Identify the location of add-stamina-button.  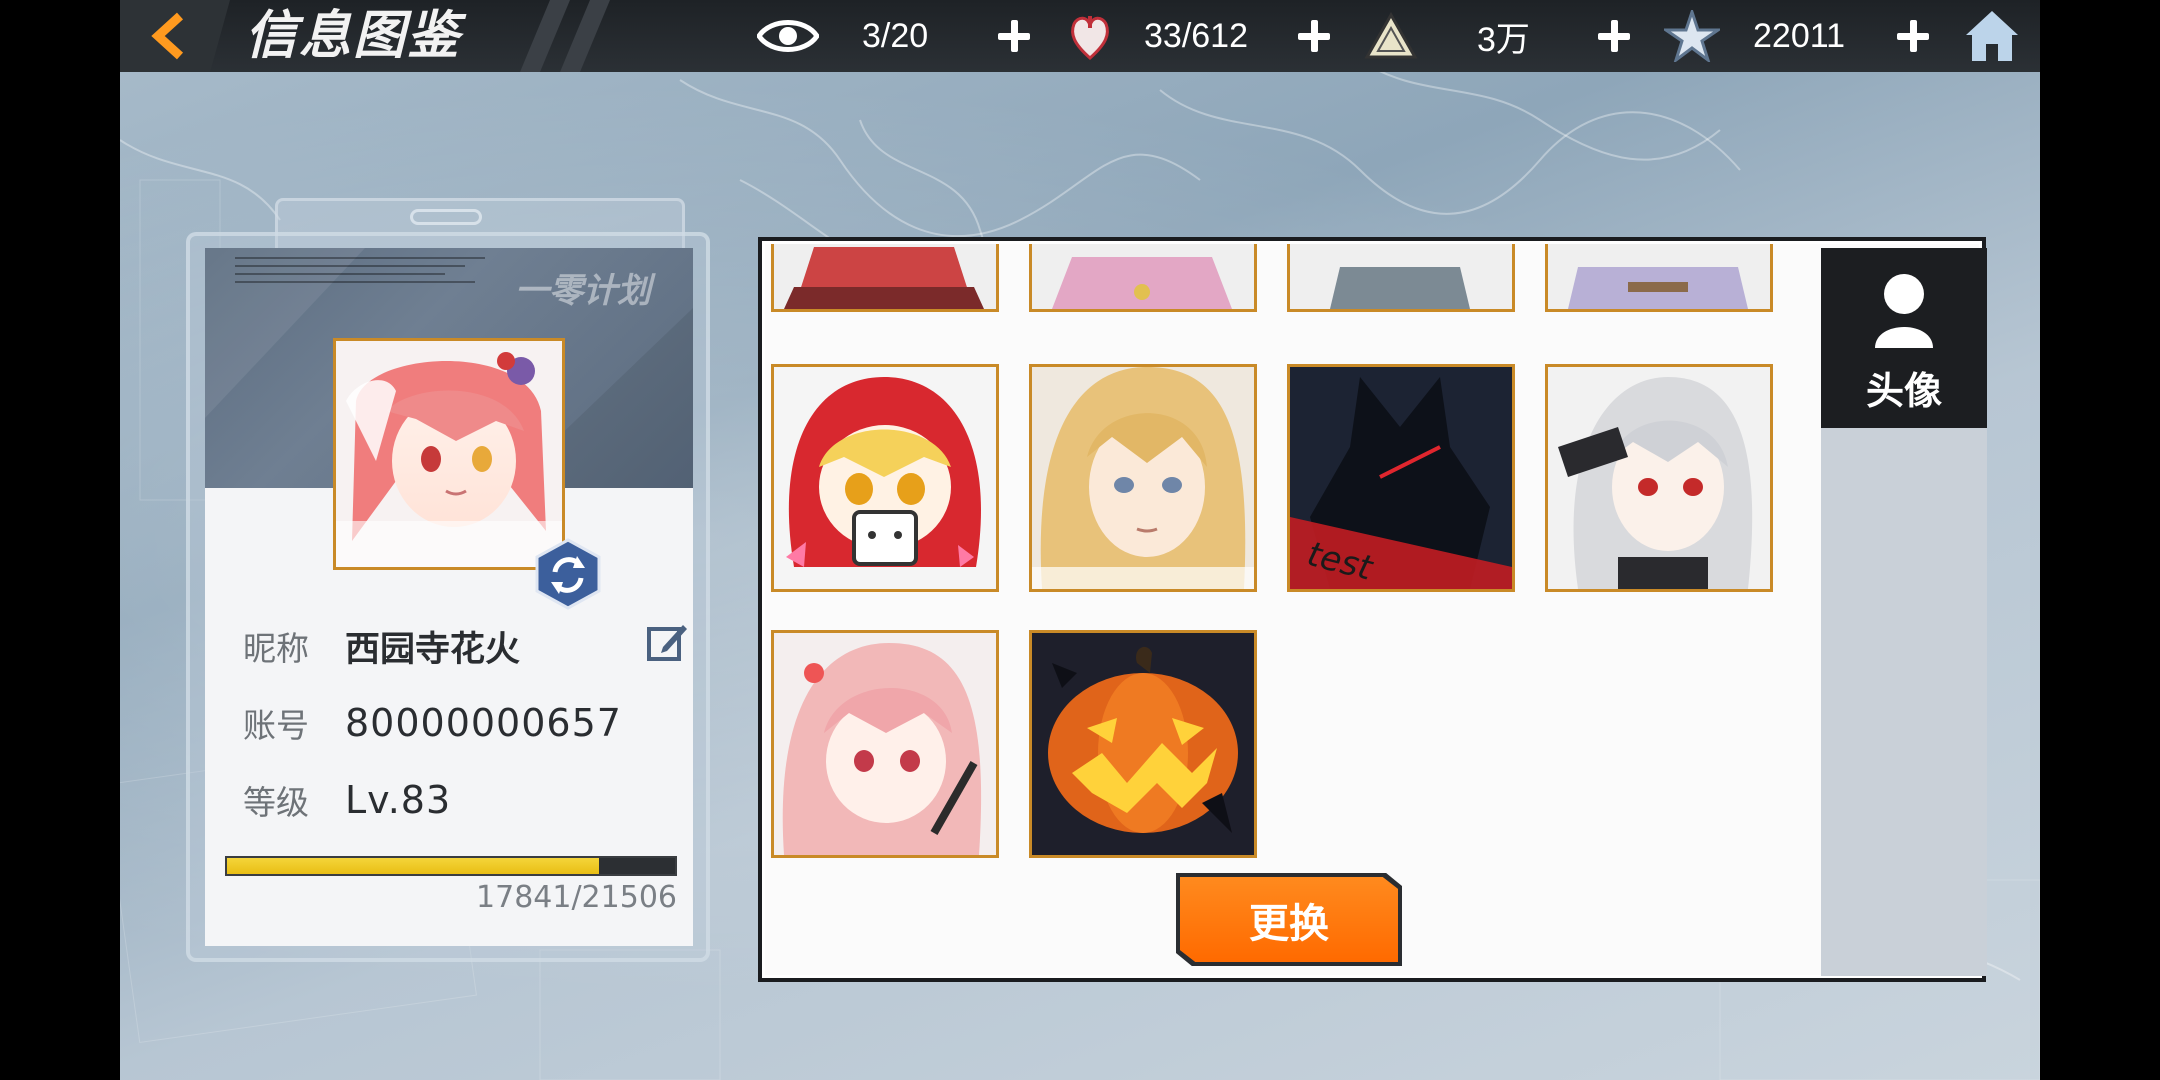
(1014, 36).